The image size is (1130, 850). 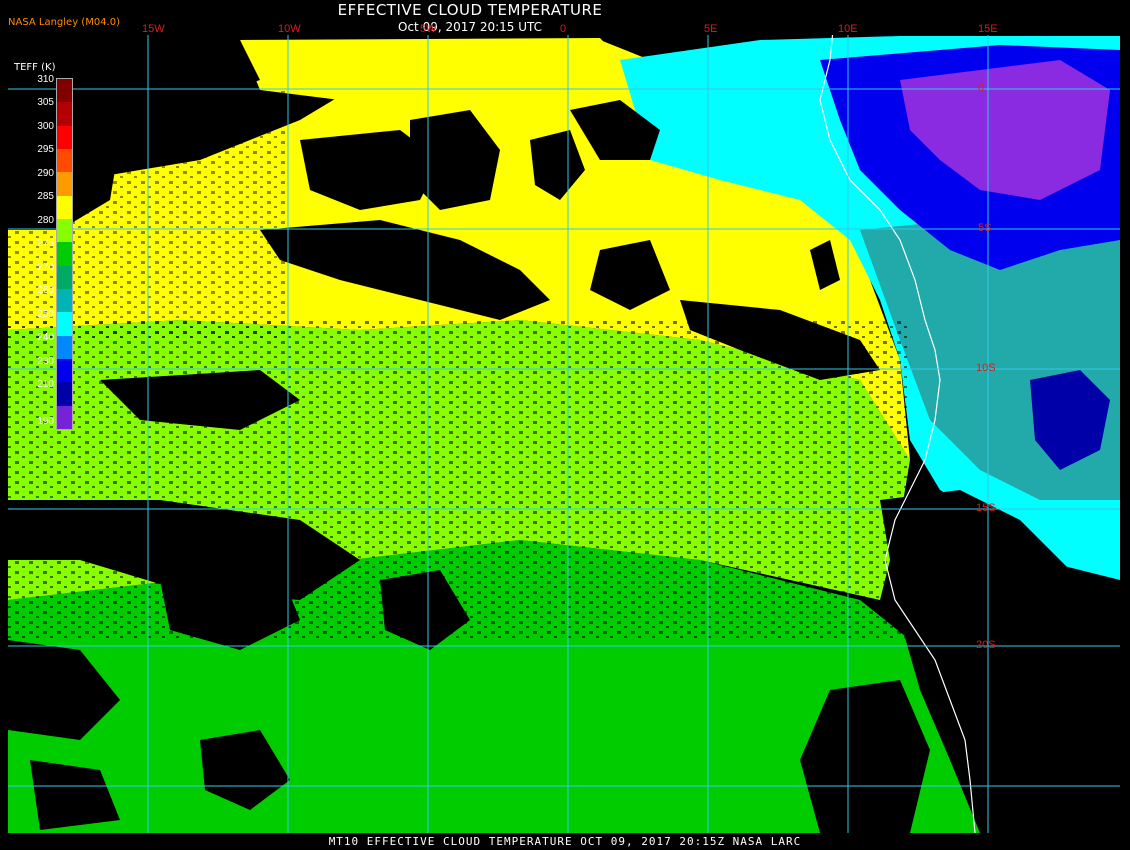 I want to click on legend-label: 290, so click(x=45, y=173).